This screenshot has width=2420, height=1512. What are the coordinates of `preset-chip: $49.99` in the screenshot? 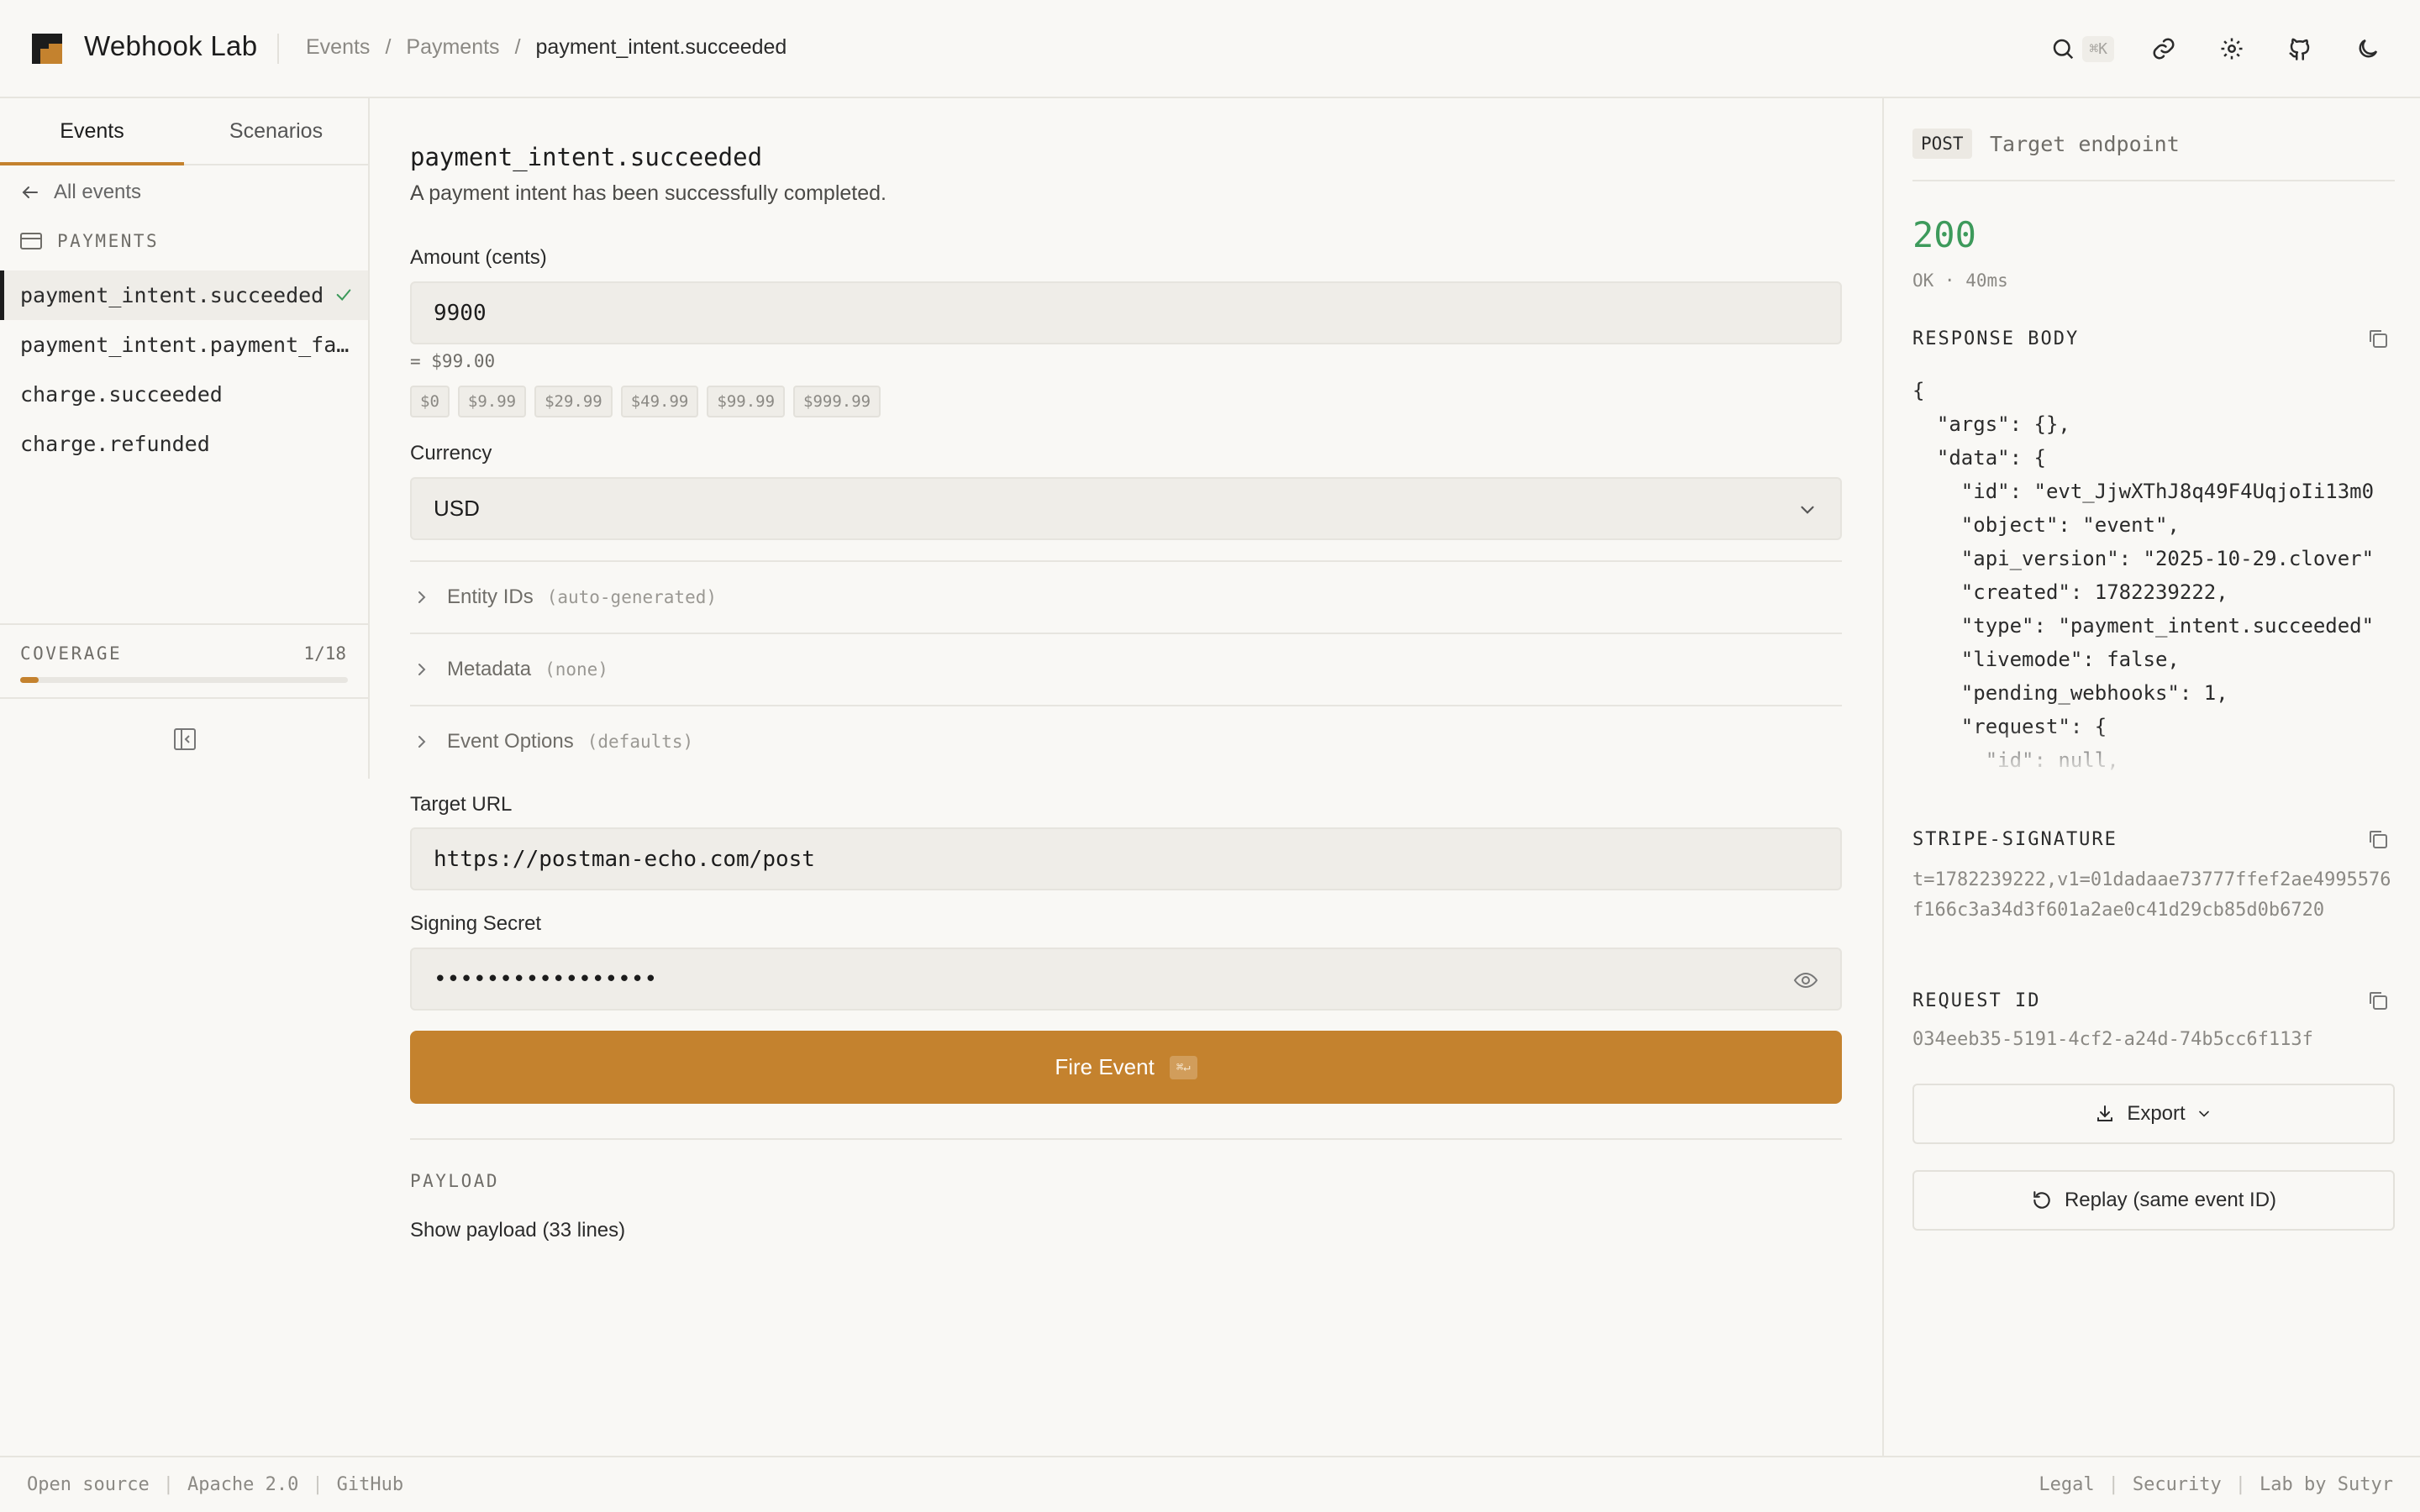 It's located at (659, 401).